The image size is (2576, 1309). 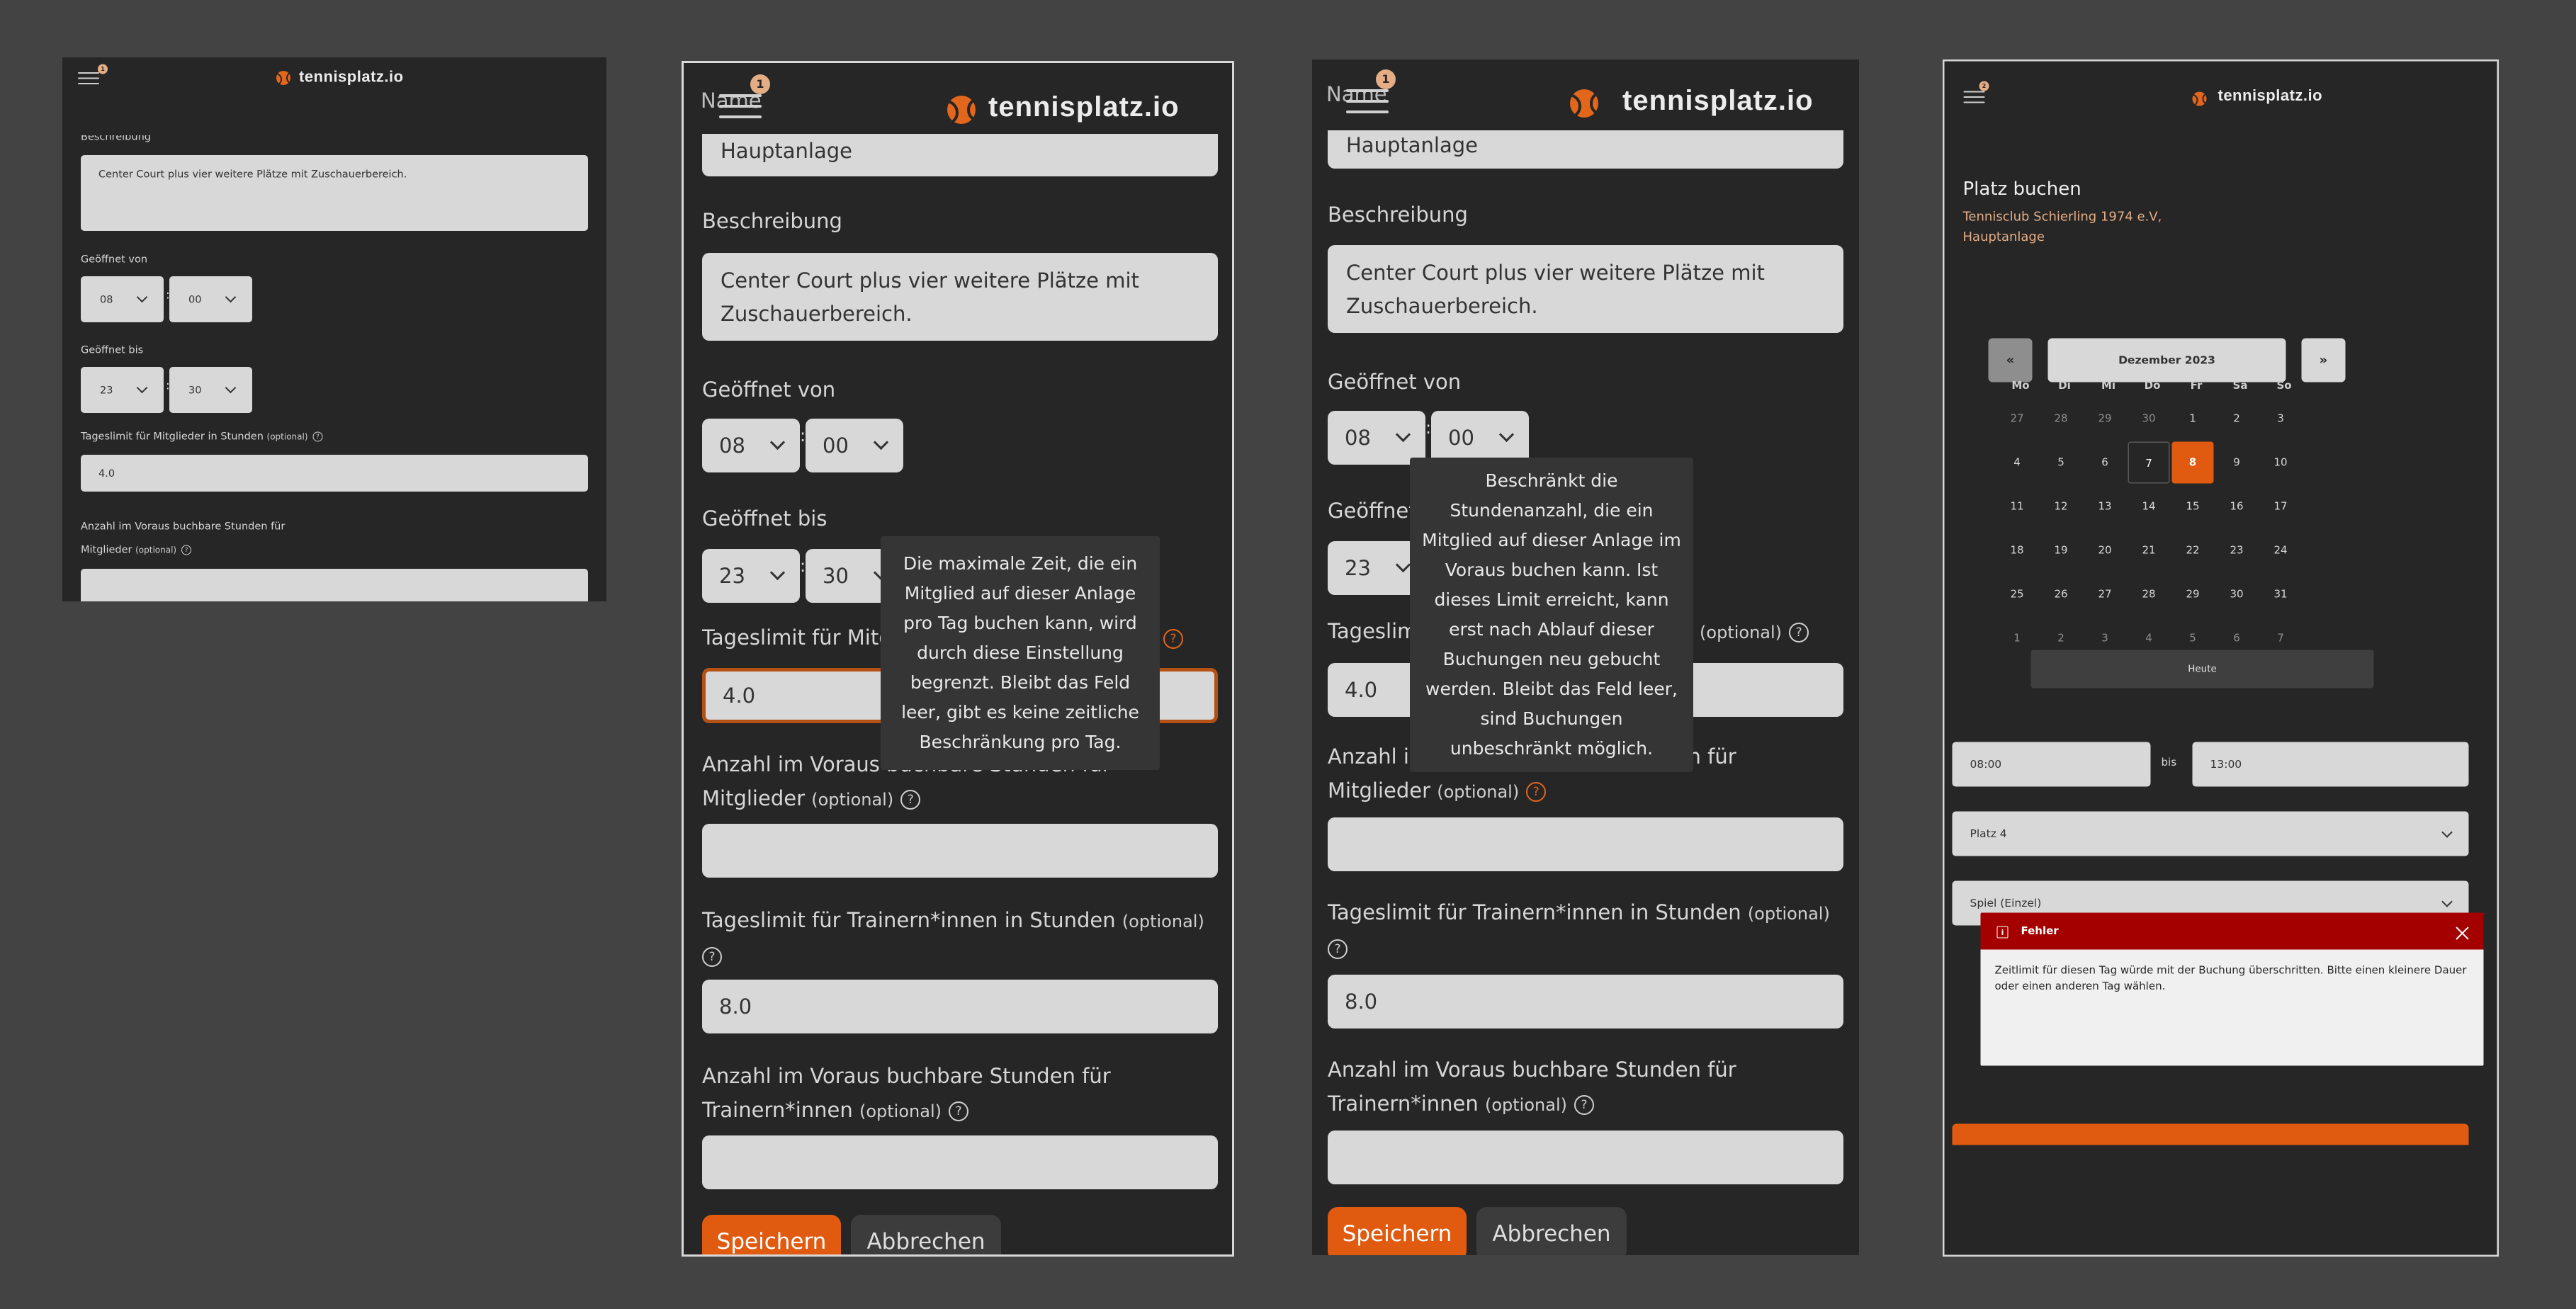 I want to click on close-icon, so click(x=2463, y=934).